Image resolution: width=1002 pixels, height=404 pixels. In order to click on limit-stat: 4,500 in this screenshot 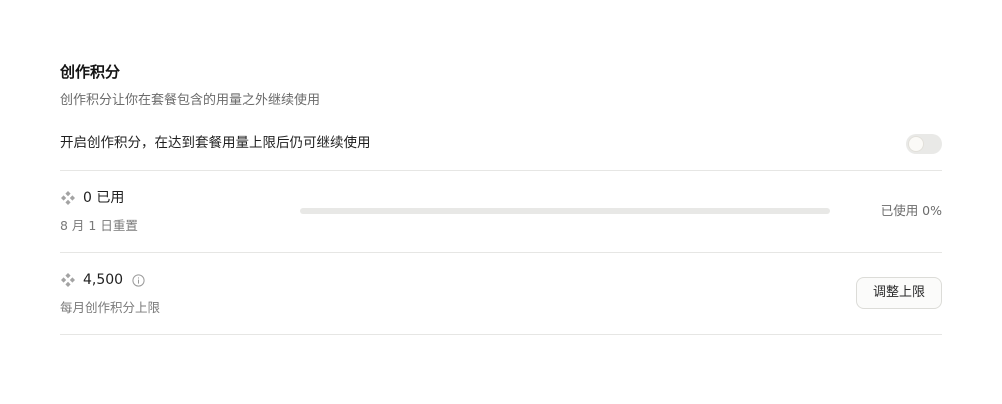, I will do `click(102, 280)`.